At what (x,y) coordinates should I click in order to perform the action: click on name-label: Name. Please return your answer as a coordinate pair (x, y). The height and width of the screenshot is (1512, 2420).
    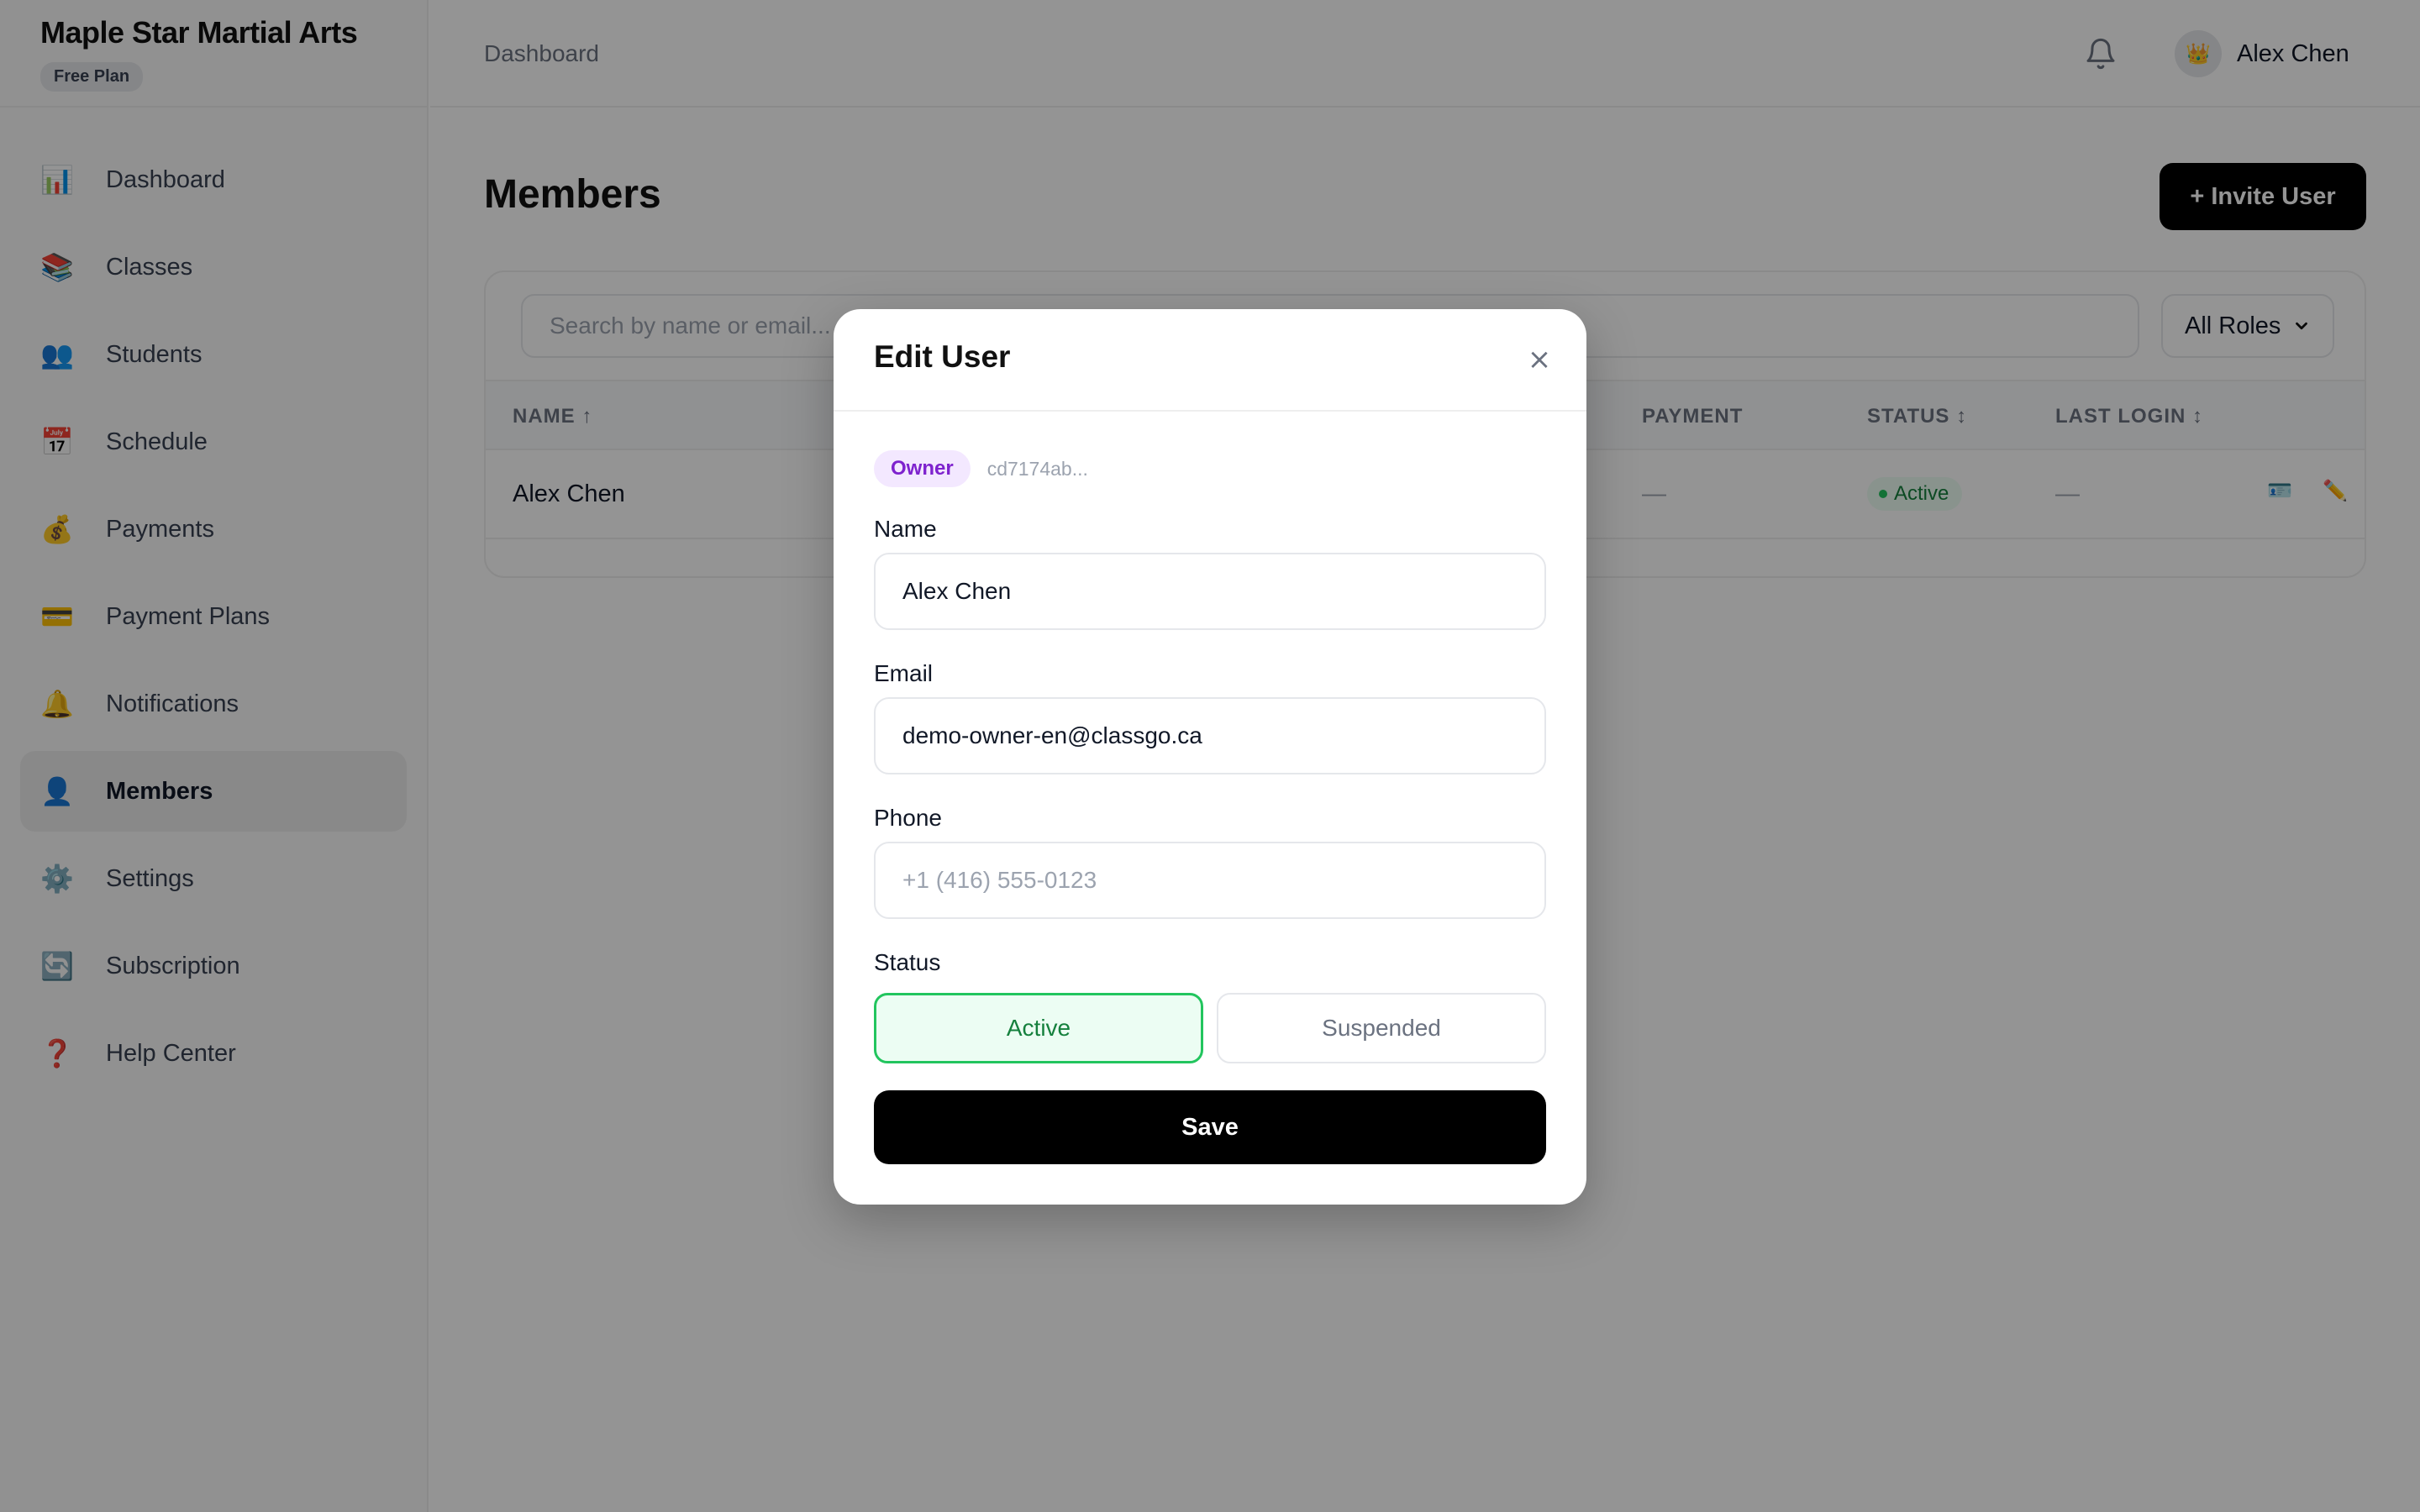
    Looking at the image, I should click on (905, 529).